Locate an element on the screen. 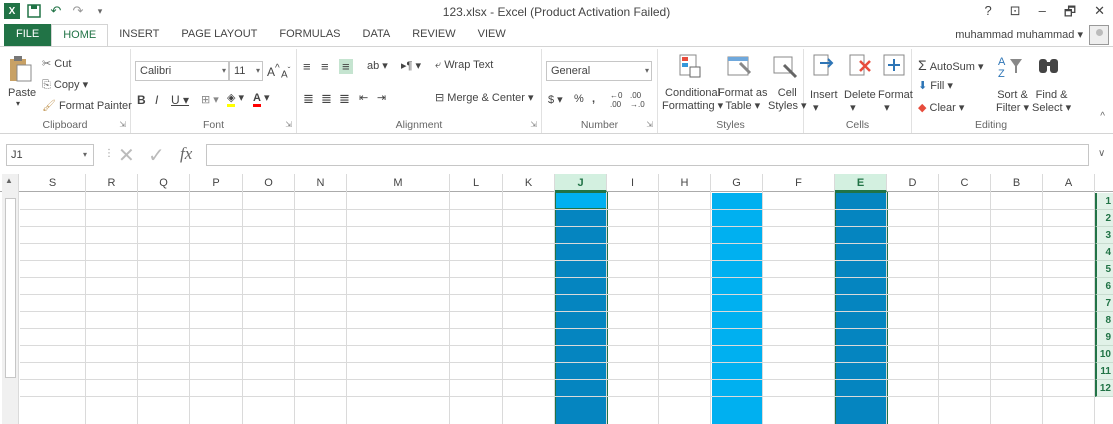 This screenshot has width=1113, height=424. format-as-table-button: Format as Table ▾ is located at coordinates (743, 99).